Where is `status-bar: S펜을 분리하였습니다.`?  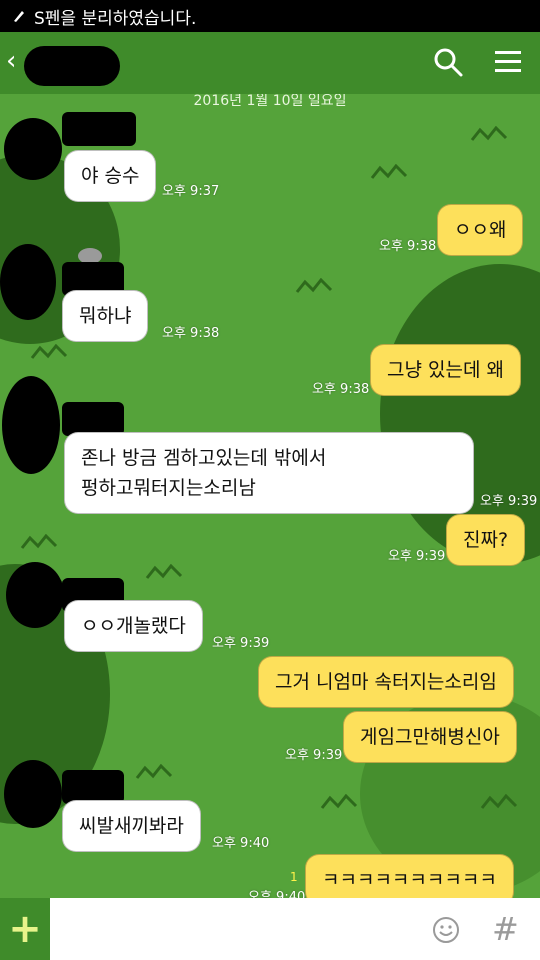
status-bar: S펜을 분리하였습니다. is located at coordinates (270, 16).